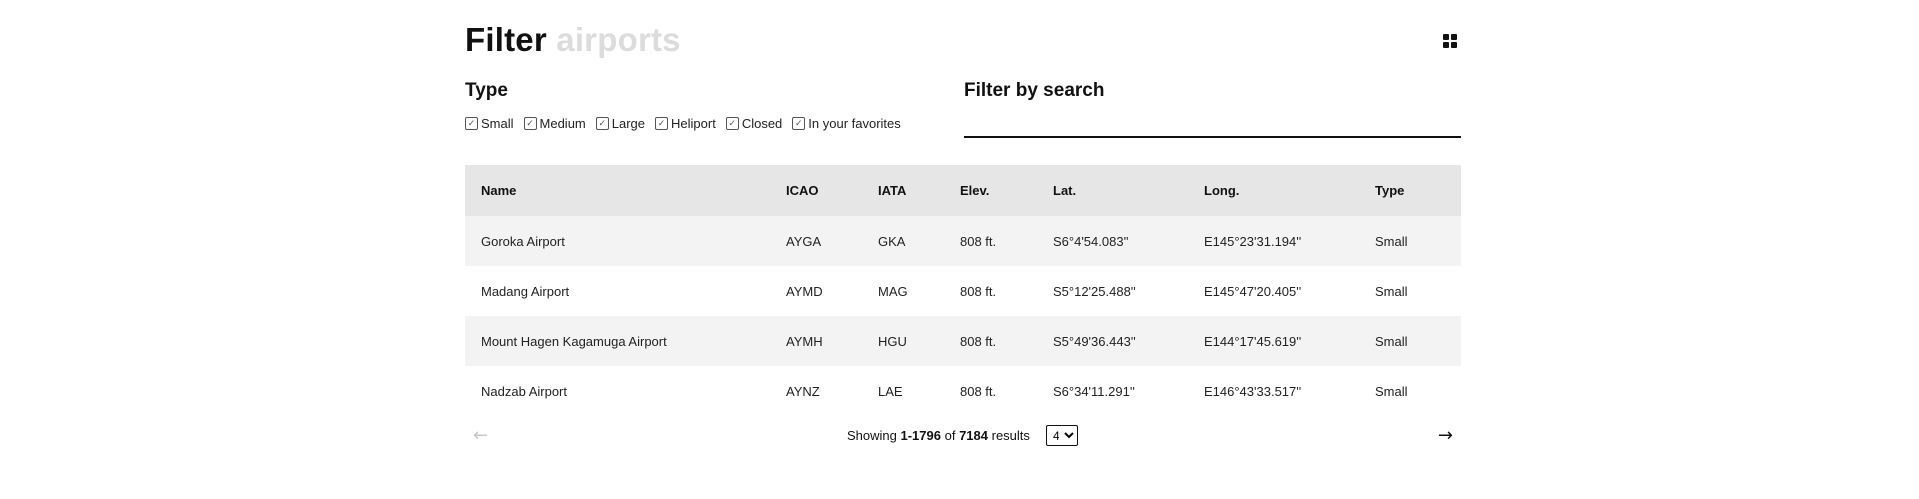 This screenshot has height=499, width=1919. I want to click on grid-view-icon, so click(1450, 41).